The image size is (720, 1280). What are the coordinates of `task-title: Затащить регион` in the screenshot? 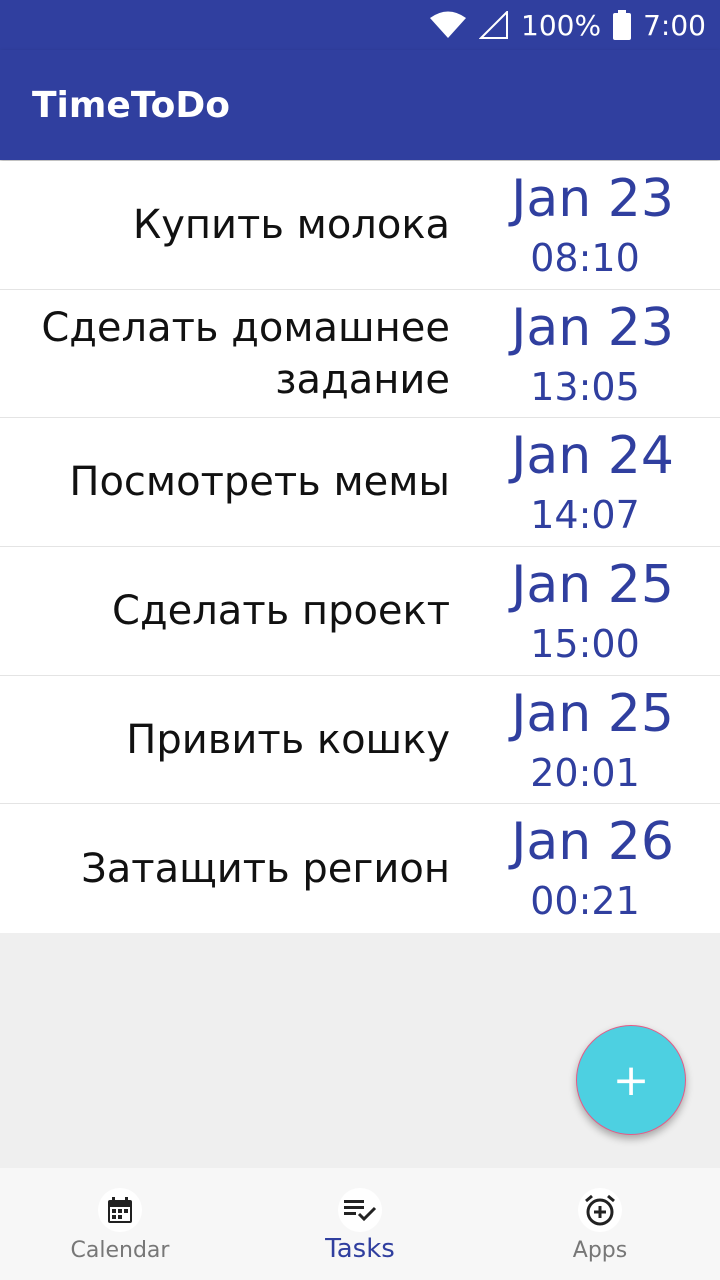 It's located at (265, 868).